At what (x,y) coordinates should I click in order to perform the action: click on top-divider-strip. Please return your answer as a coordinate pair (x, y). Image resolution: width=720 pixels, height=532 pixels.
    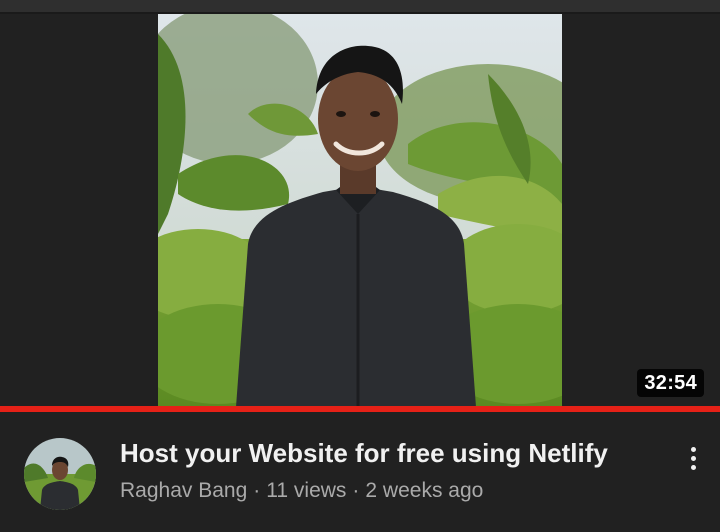
    Looking at the image, I should click on (360, 7).